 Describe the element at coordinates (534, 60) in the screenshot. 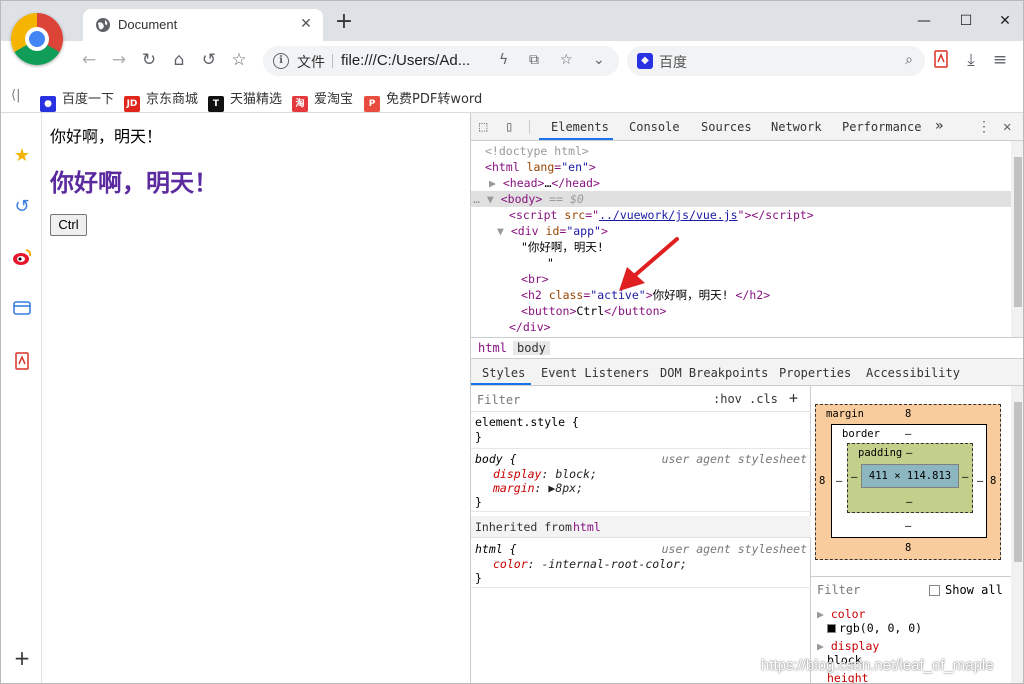

I see `translate-icon: ⧉` at that location.